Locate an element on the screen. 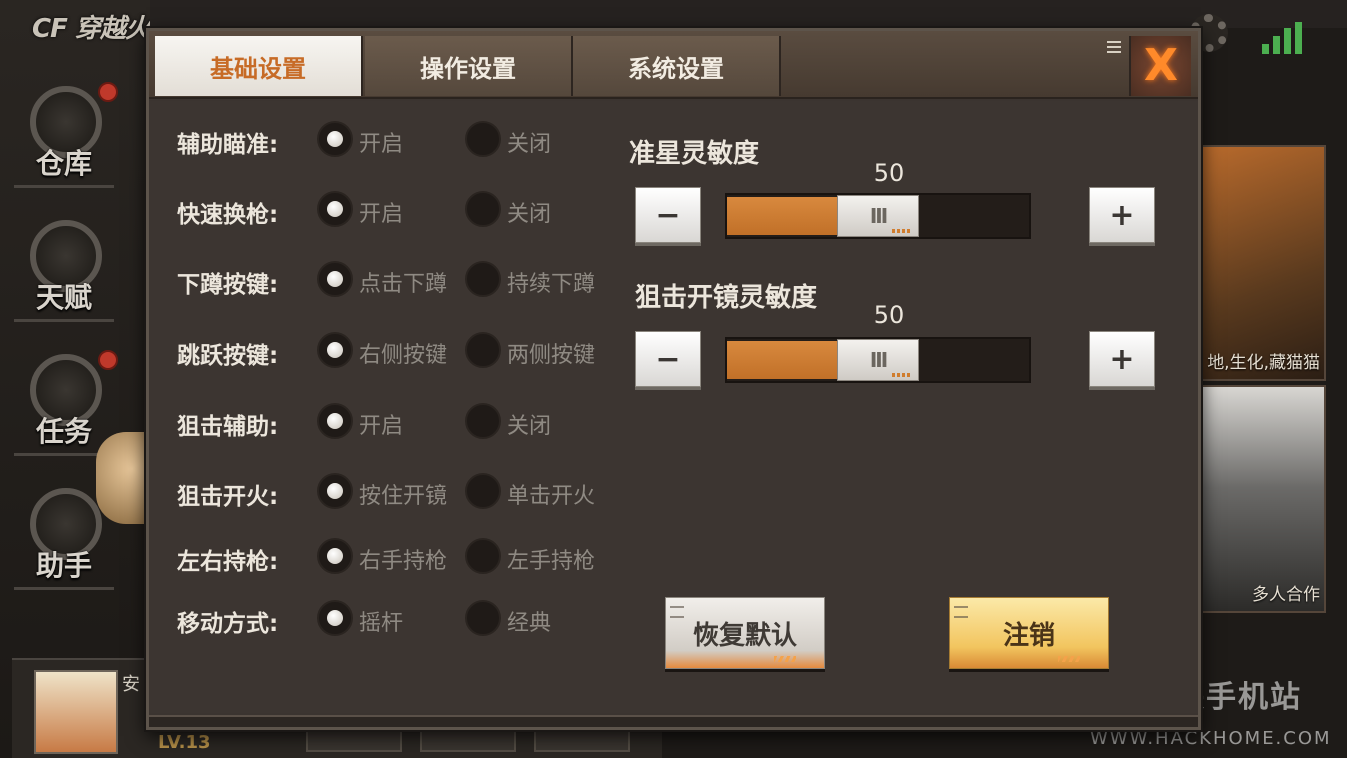 Image resolution: width=1347 pixels, height=758 pixels. setting-crouch-key: 下蹲按键: 点击下蹲 持续下蹲 is located at coordinates (397, 281).